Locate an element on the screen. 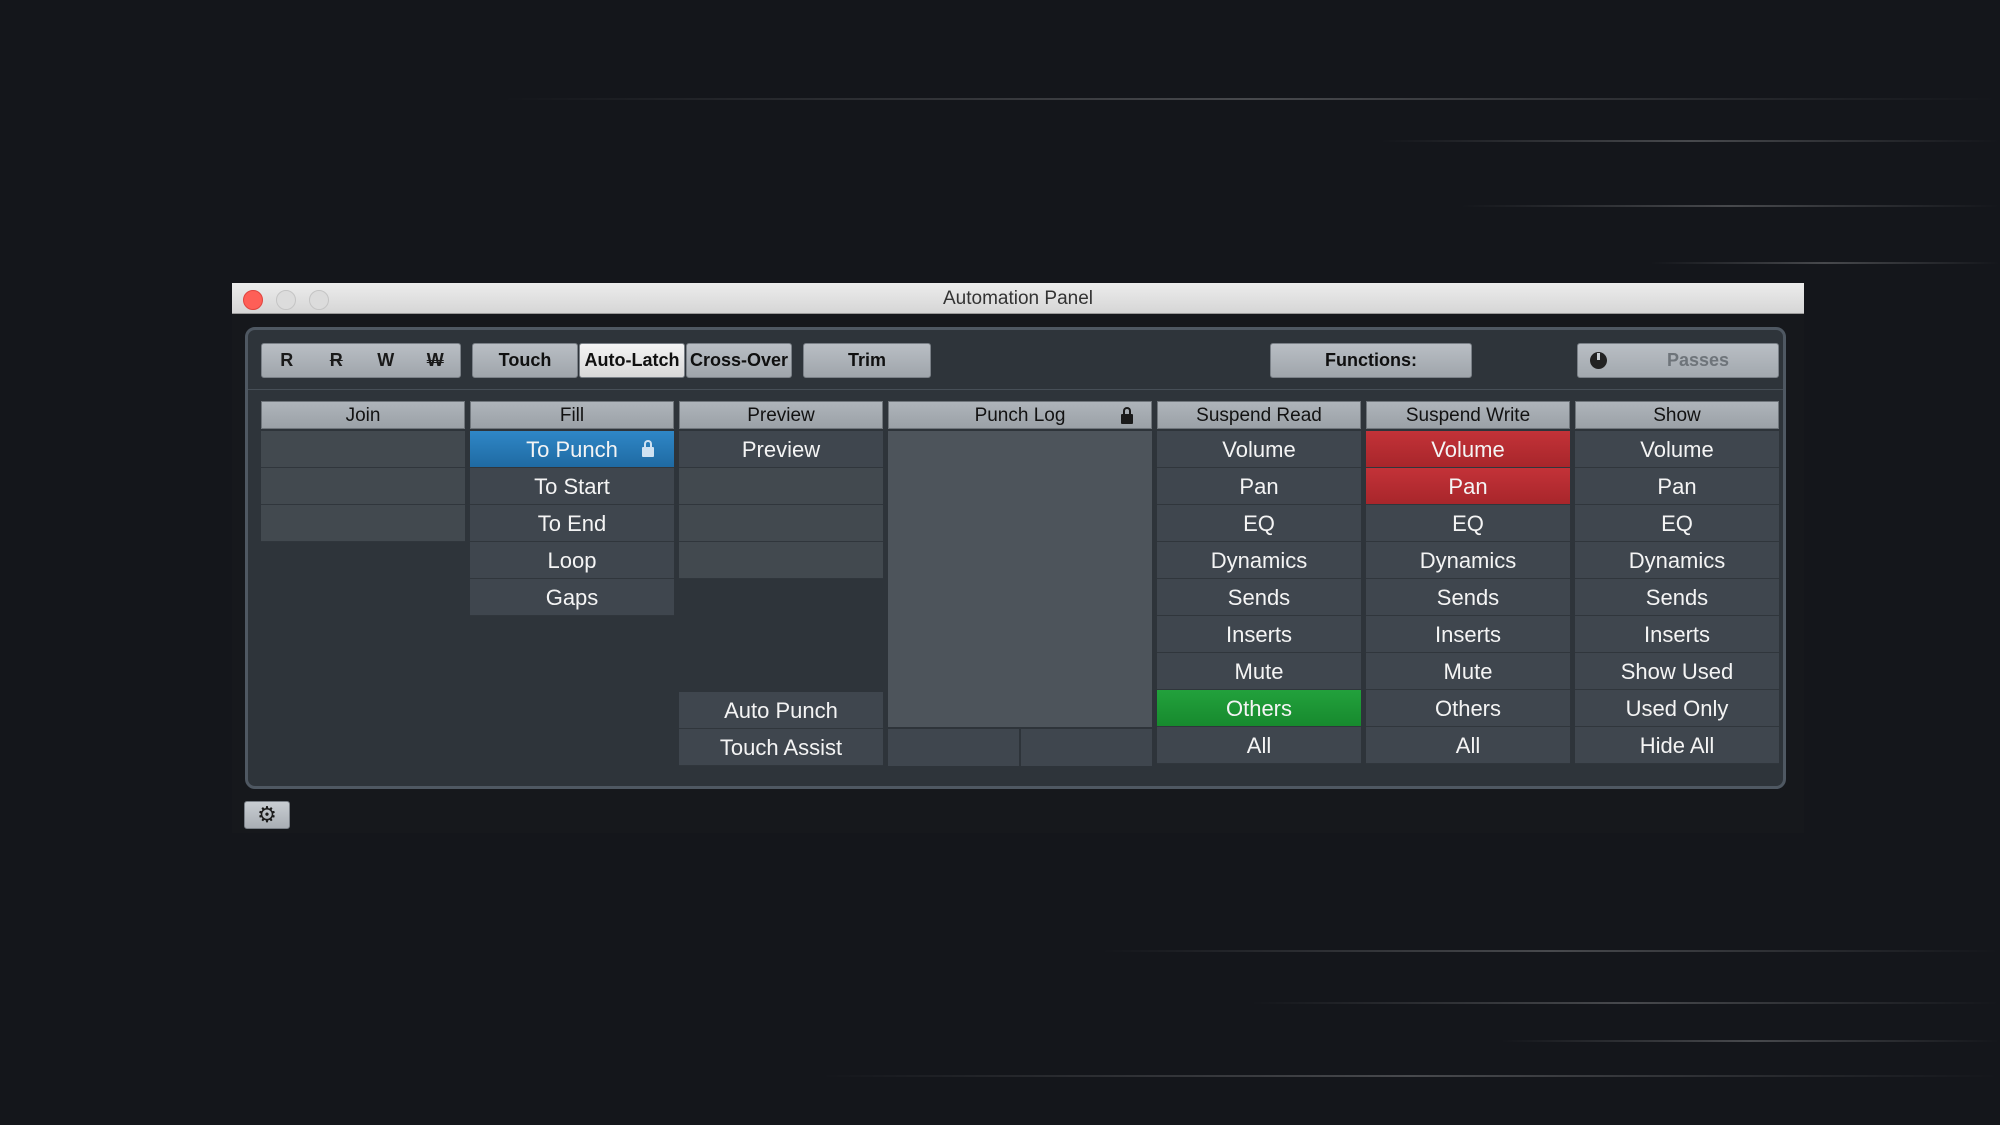 This screenshot has width=2000, height=1125. suspend-read-header: Suspend Read is located at coordinates (1259, 415).